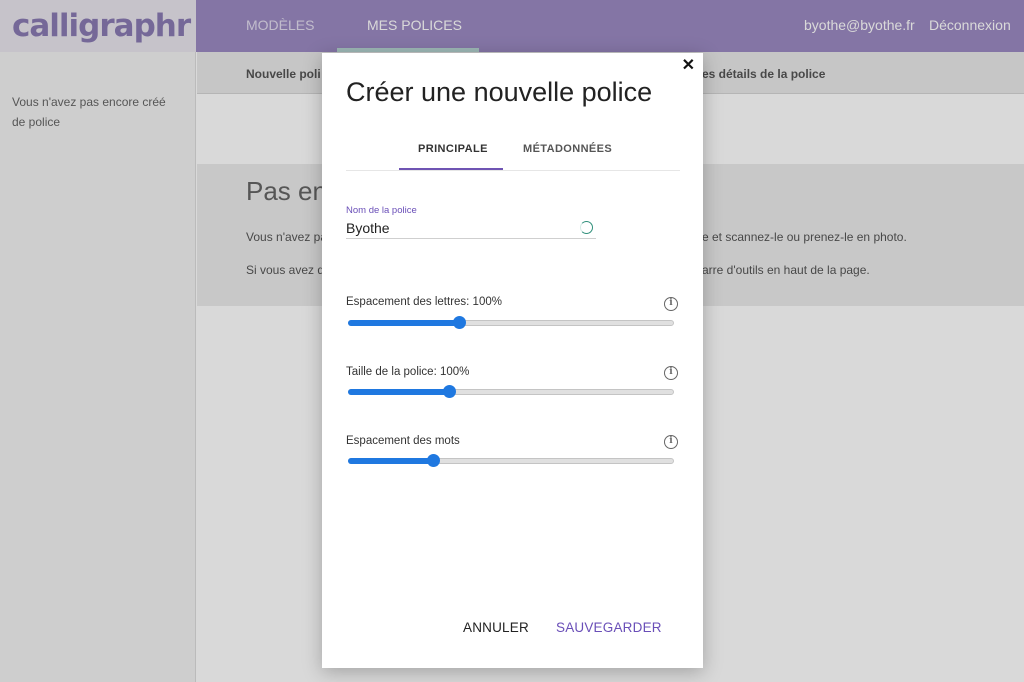 The height and width of the screenshot is (682, 1024). What do you see at coordinates (453, 149) in the screenshot?
I see `tab-principale: PRINCIPALE` at bounding box center [453, 149].